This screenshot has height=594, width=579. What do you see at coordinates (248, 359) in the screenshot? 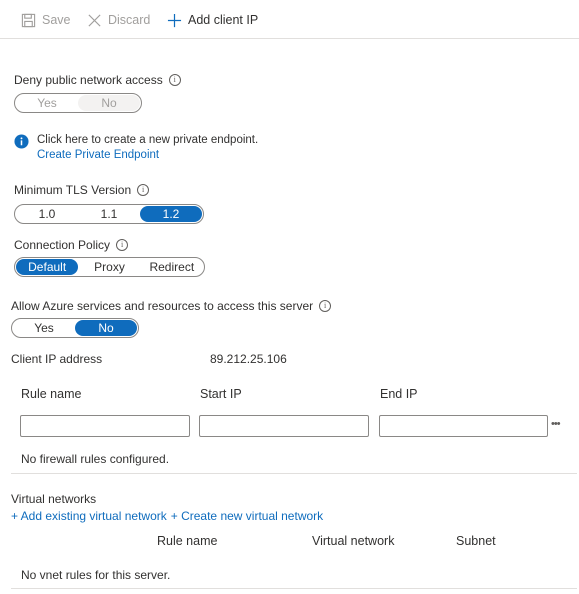
I see `client-ip-value: 89.212.25.106` at bounding box center [248, 359].